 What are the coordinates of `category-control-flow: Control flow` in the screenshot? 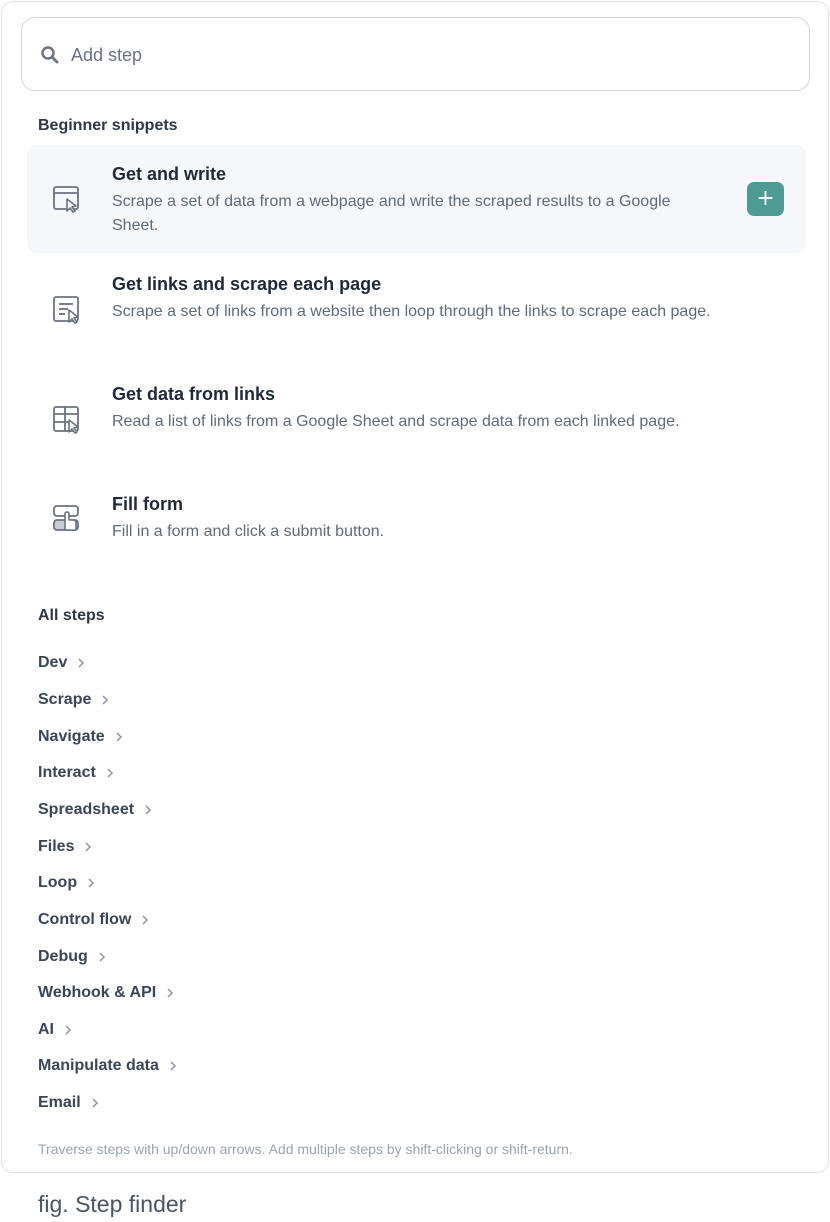 It's located at (93, 920).